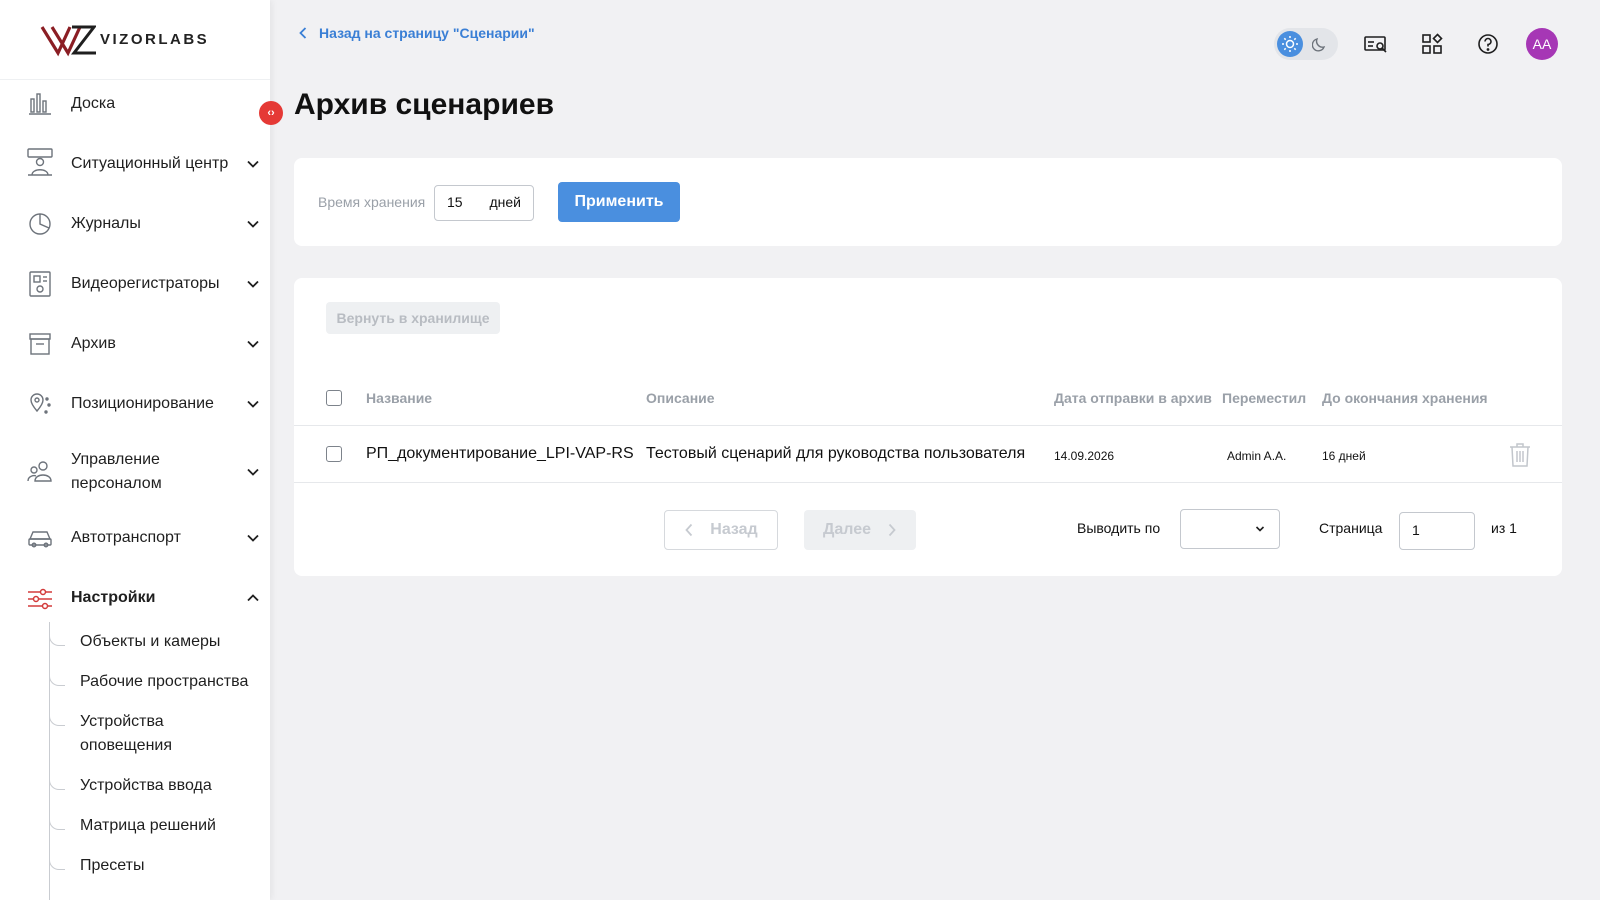 Image resolution: width=1600 pixels, height=900 pixels. What do you see at coordinates (505, 202) in the screenshot?
I see `retention-unit: дней` at bounding box center [505, 202].